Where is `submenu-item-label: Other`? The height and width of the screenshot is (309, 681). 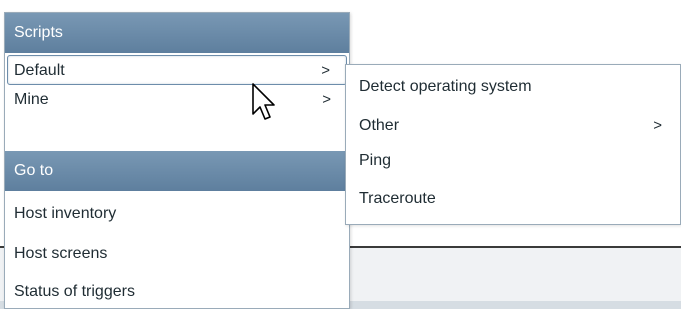 submenu-item-label: Other is located at coordinates (379, 125).